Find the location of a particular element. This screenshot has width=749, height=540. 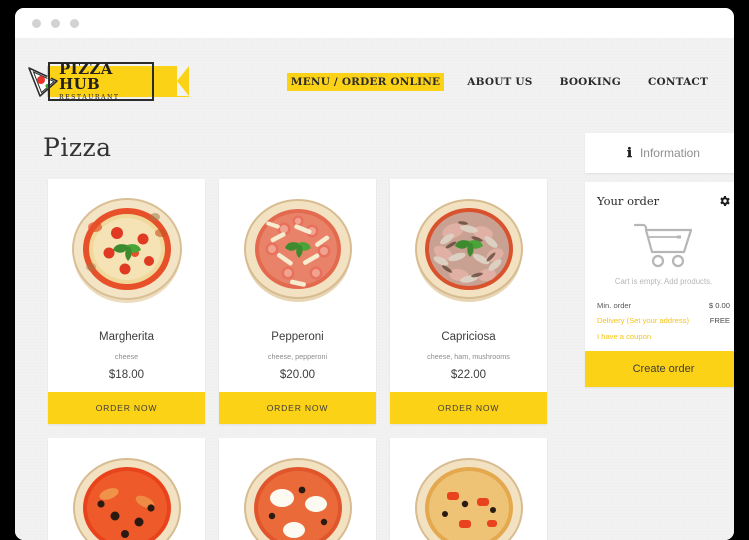

margherita-pizza-image is located at coordinates (126, 249).